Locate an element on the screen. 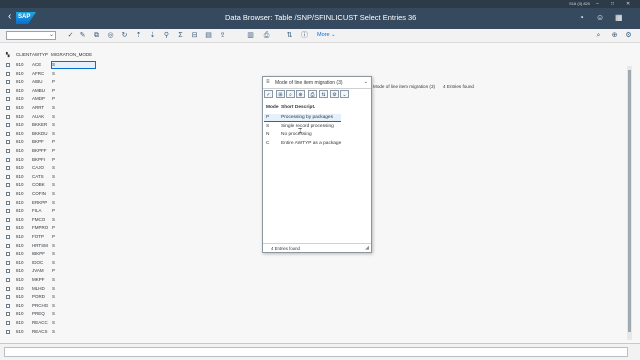 This screenshot has height=360, width=640. awtyp-cell: CAJO is located at coordinates (38, 167).